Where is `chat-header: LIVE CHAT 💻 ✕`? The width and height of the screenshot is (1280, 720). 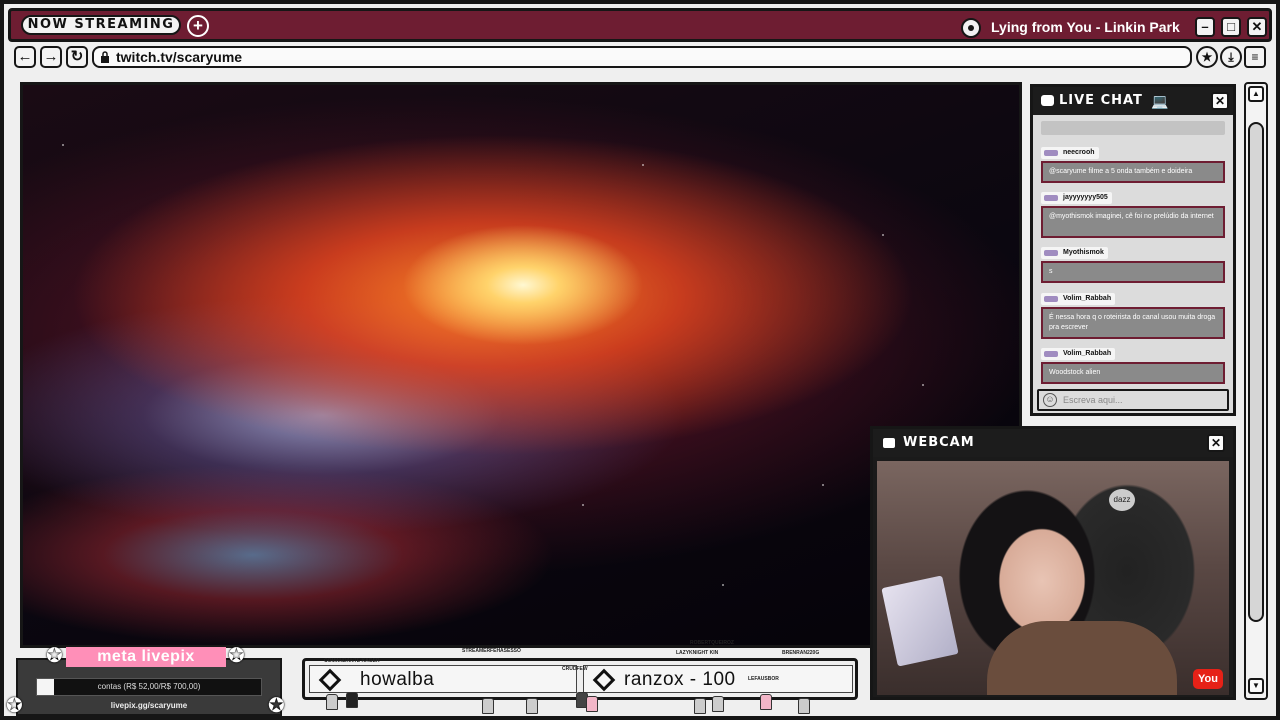 chat-header: LIVE CHAT 💻 ✕ is located at coordinates (1133, 101).